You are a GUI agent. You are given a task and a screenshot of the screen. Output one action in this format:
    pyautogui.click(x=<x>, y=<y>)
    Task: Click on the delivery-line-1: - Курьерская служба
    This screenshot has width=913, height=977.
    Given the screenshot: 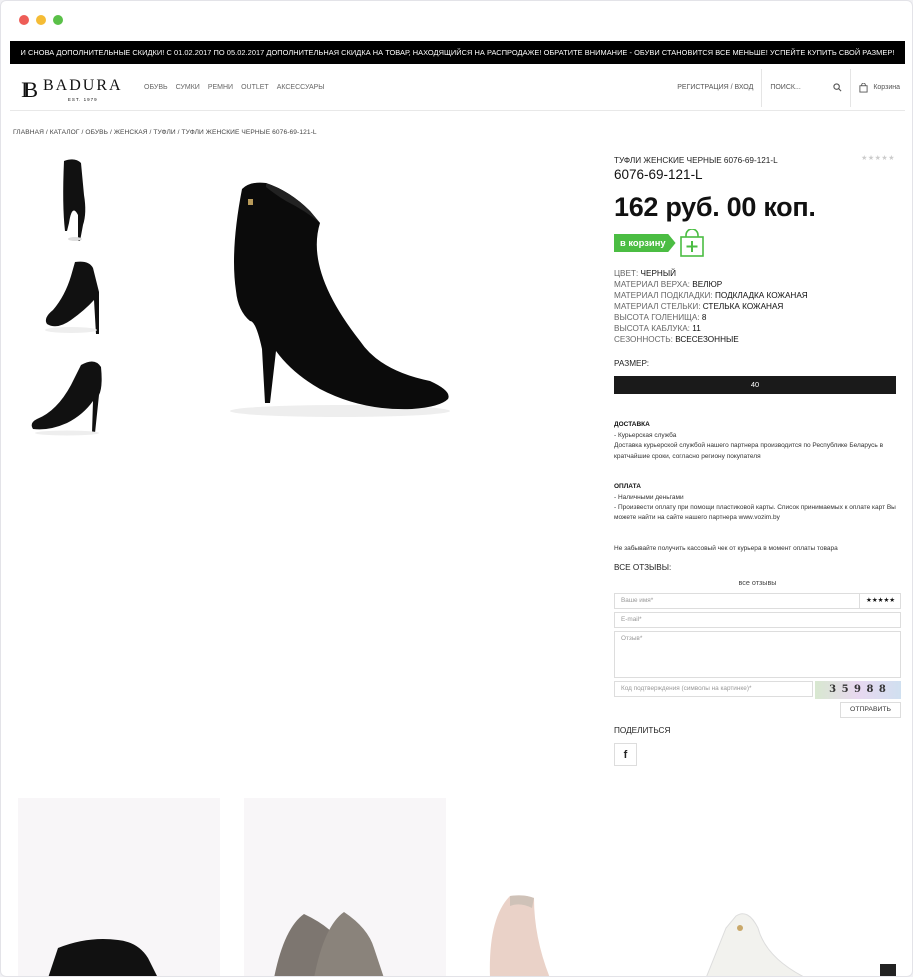 What is the action you would take?
    pyautogui.click(x=645, y=436)
    